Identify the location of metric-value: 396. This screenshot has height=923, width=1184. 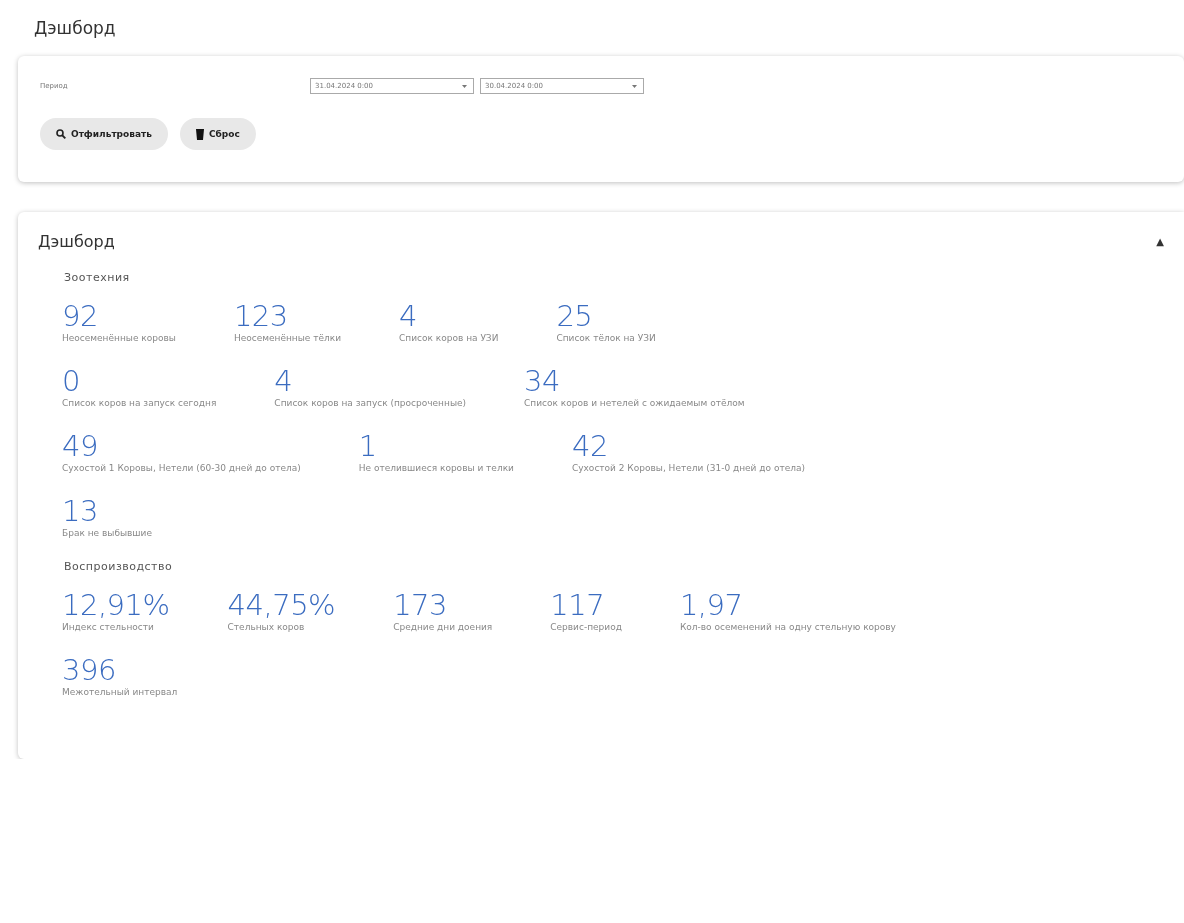
(120, 670).